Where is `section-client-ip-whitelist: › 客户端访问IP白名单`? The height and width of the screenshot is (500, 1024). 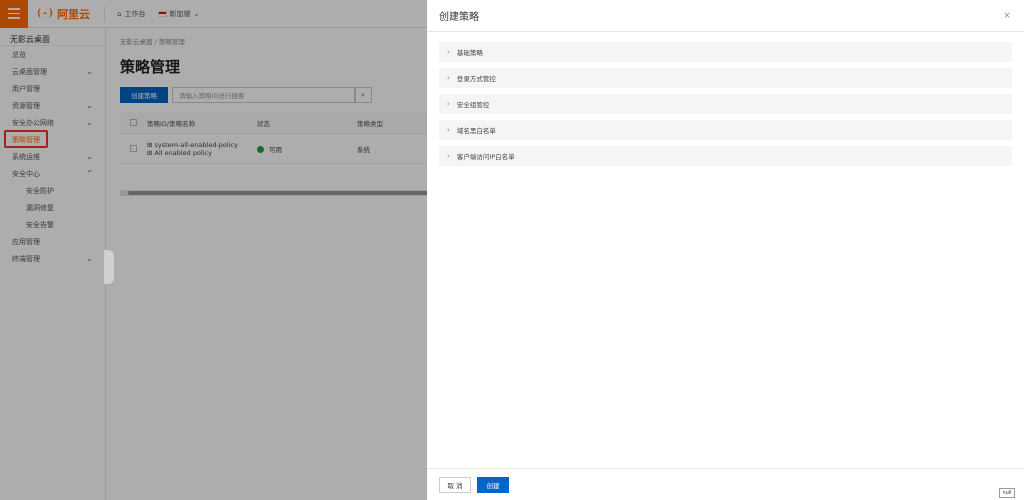
section-client-ip-whitelist: › 客户端访问IP白名单 is located at coordinates (725, 156).